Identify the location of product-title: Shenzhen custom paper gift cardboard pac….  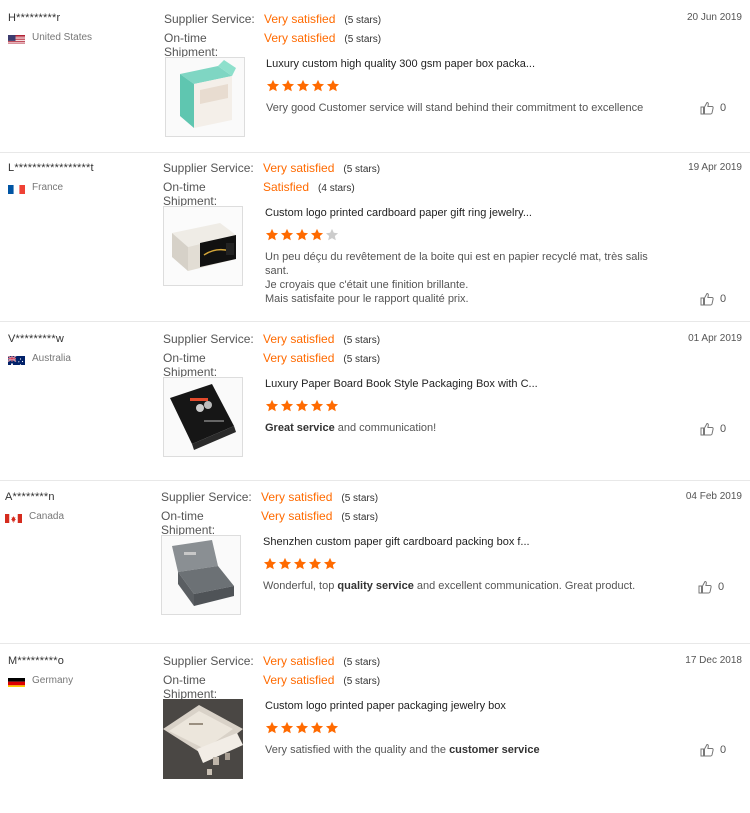
(396, 542).